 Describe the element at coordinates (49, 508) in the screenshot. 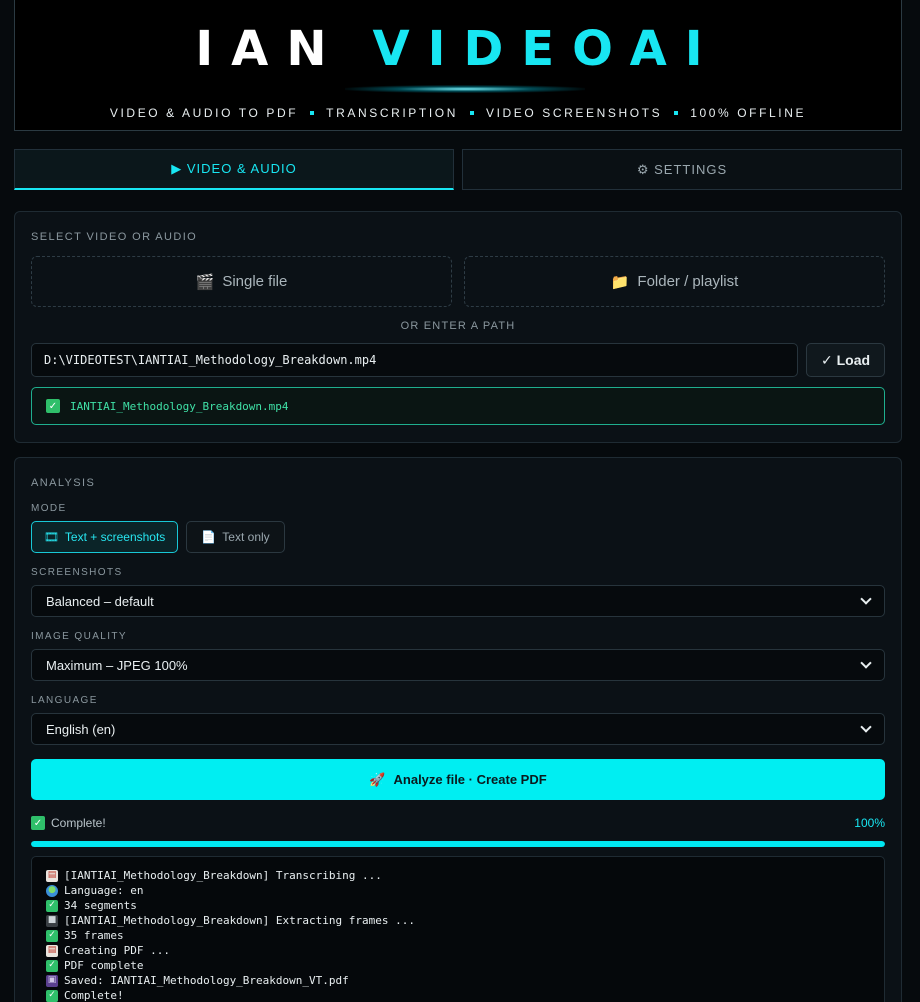

I see `mode-label: MODE` at that location.